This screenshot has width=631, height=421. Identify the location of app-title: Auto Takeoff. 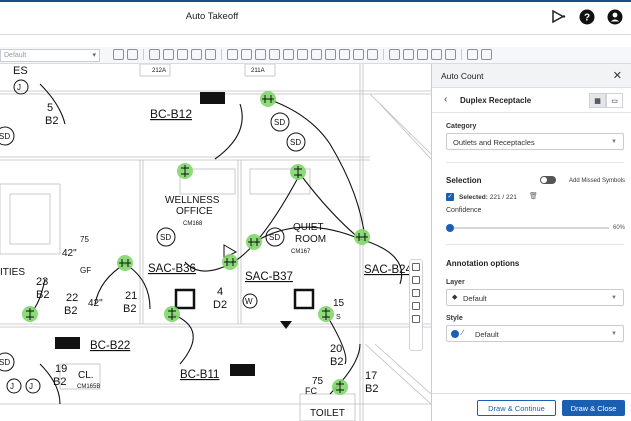
(212, 16).